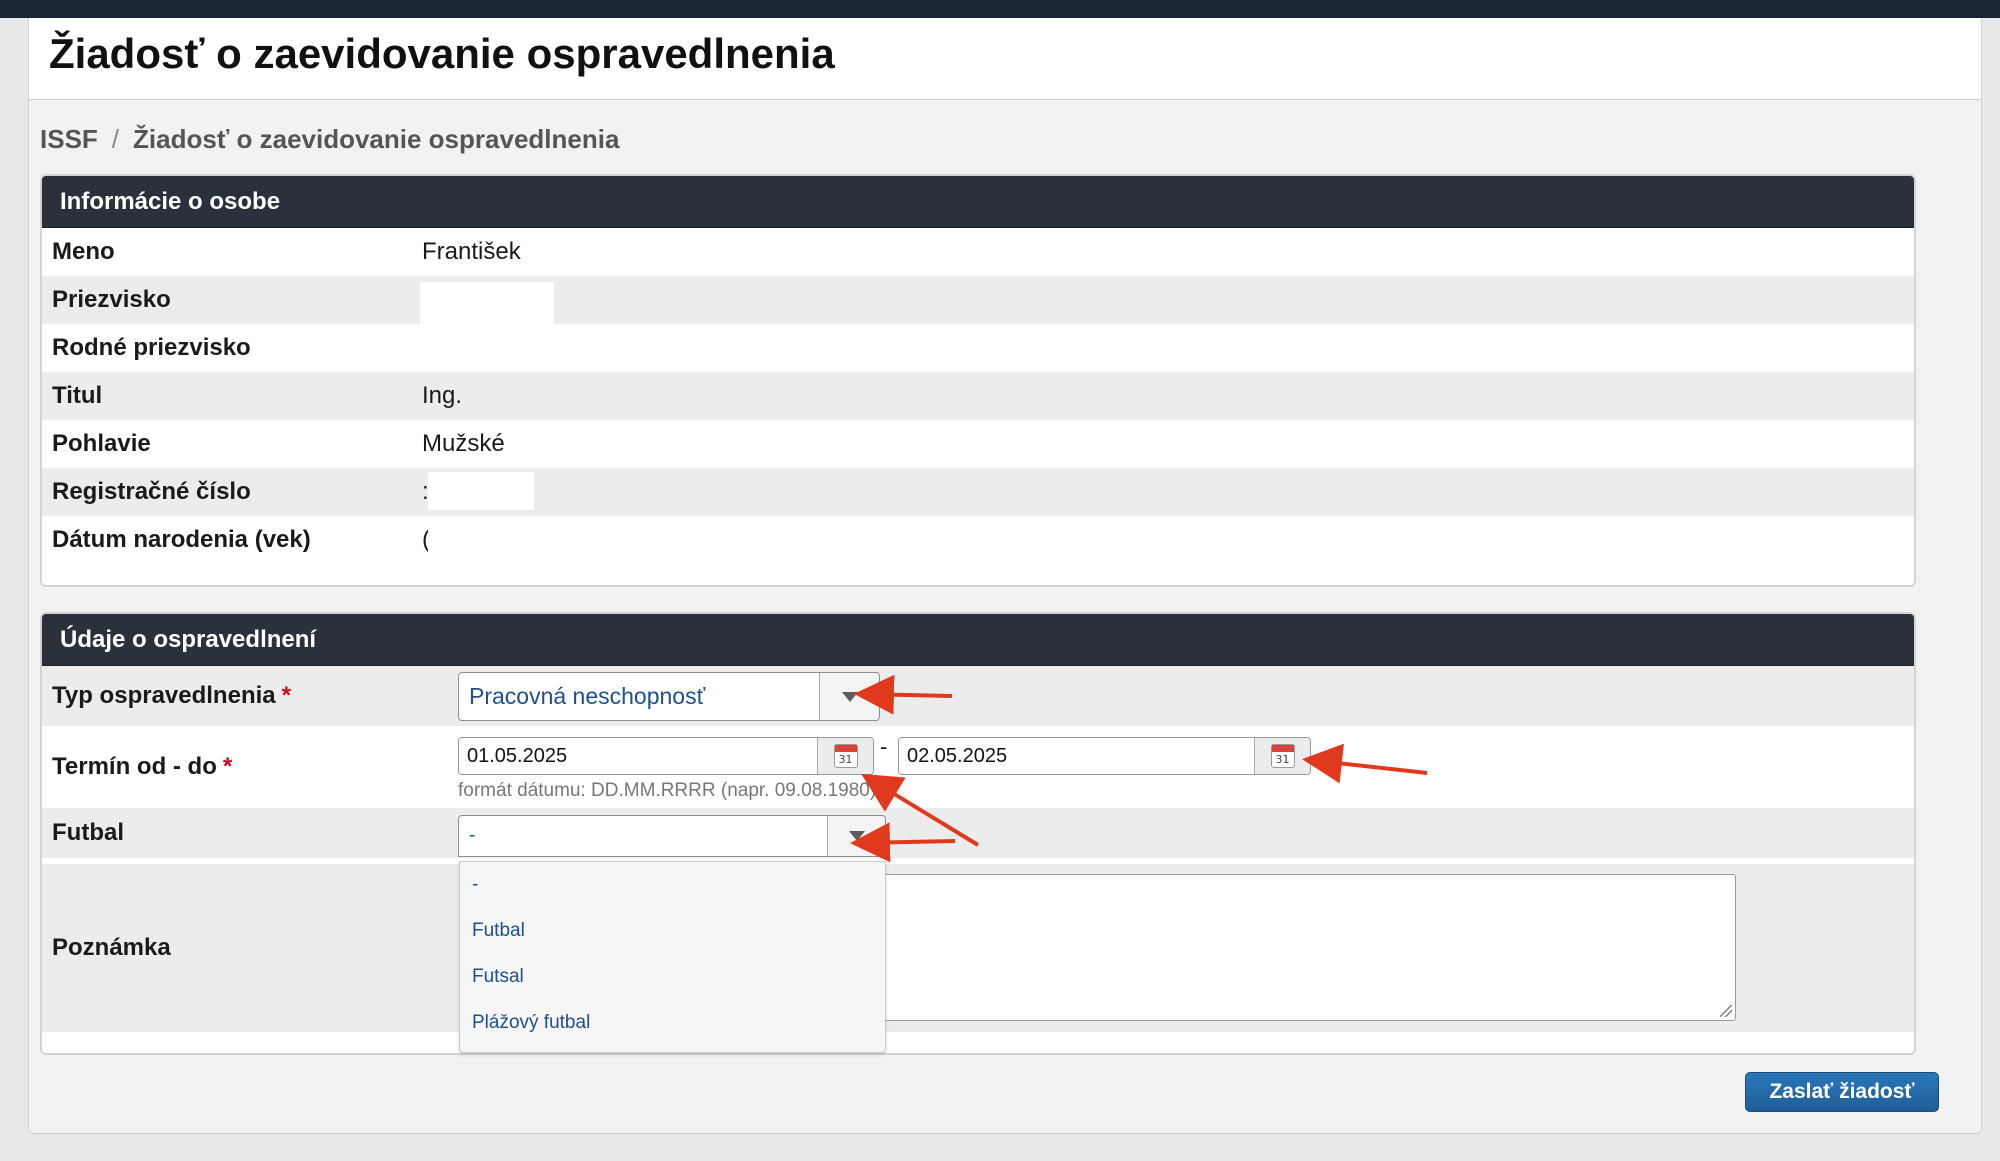 This screenshot has width=2000, height=1161. What do you see at coordinates (957, 755) in the screenshot?
I see `date-to-value: 02.05.2025` at bounding box center [957, 755].